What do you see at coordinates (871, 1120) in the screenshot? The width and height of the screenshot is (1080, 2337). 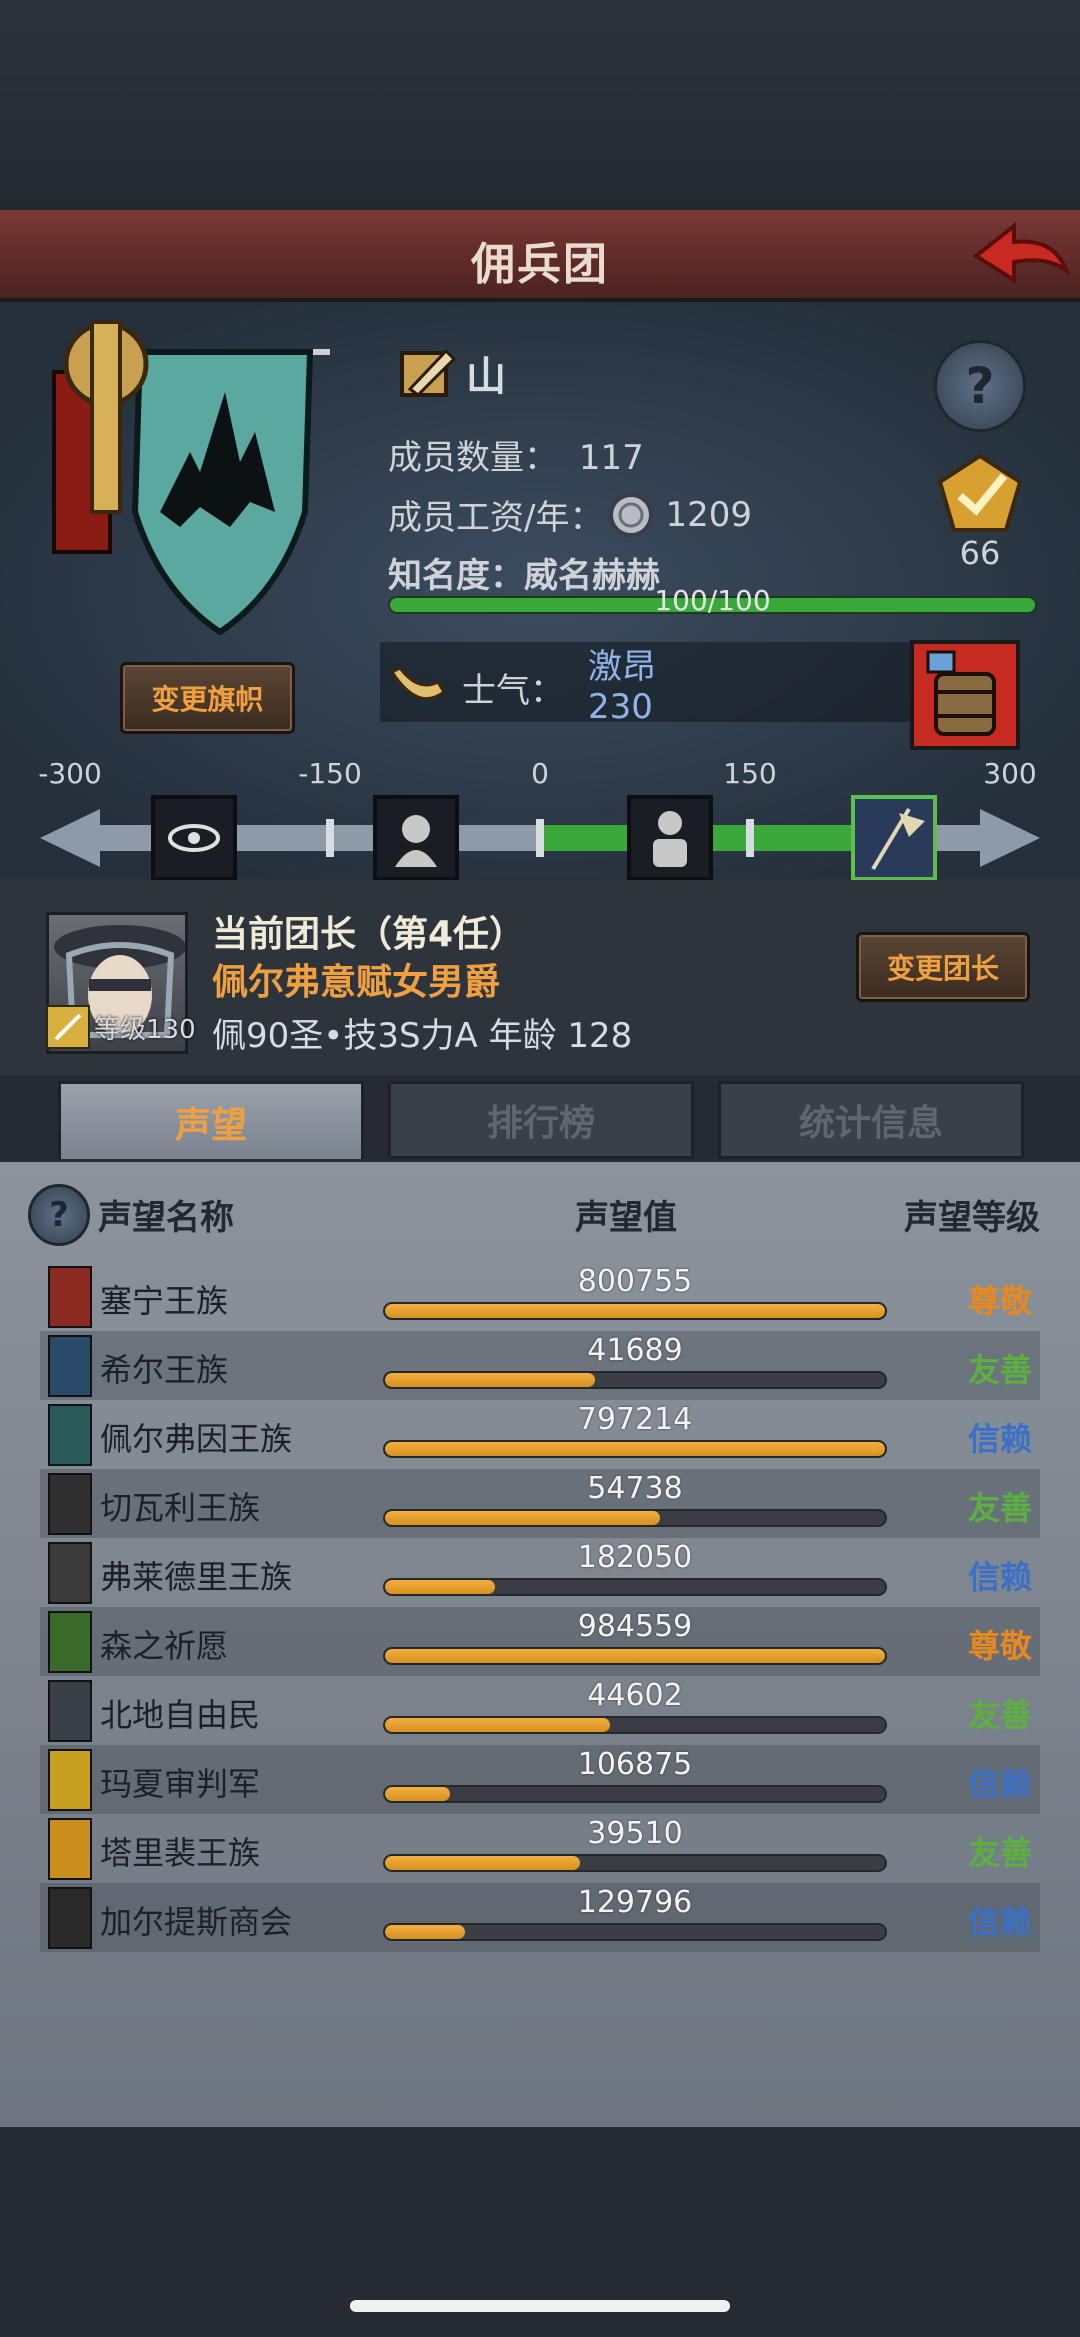 I see `tab-statistics: 统计信息` at bounding box center [871, 1120].